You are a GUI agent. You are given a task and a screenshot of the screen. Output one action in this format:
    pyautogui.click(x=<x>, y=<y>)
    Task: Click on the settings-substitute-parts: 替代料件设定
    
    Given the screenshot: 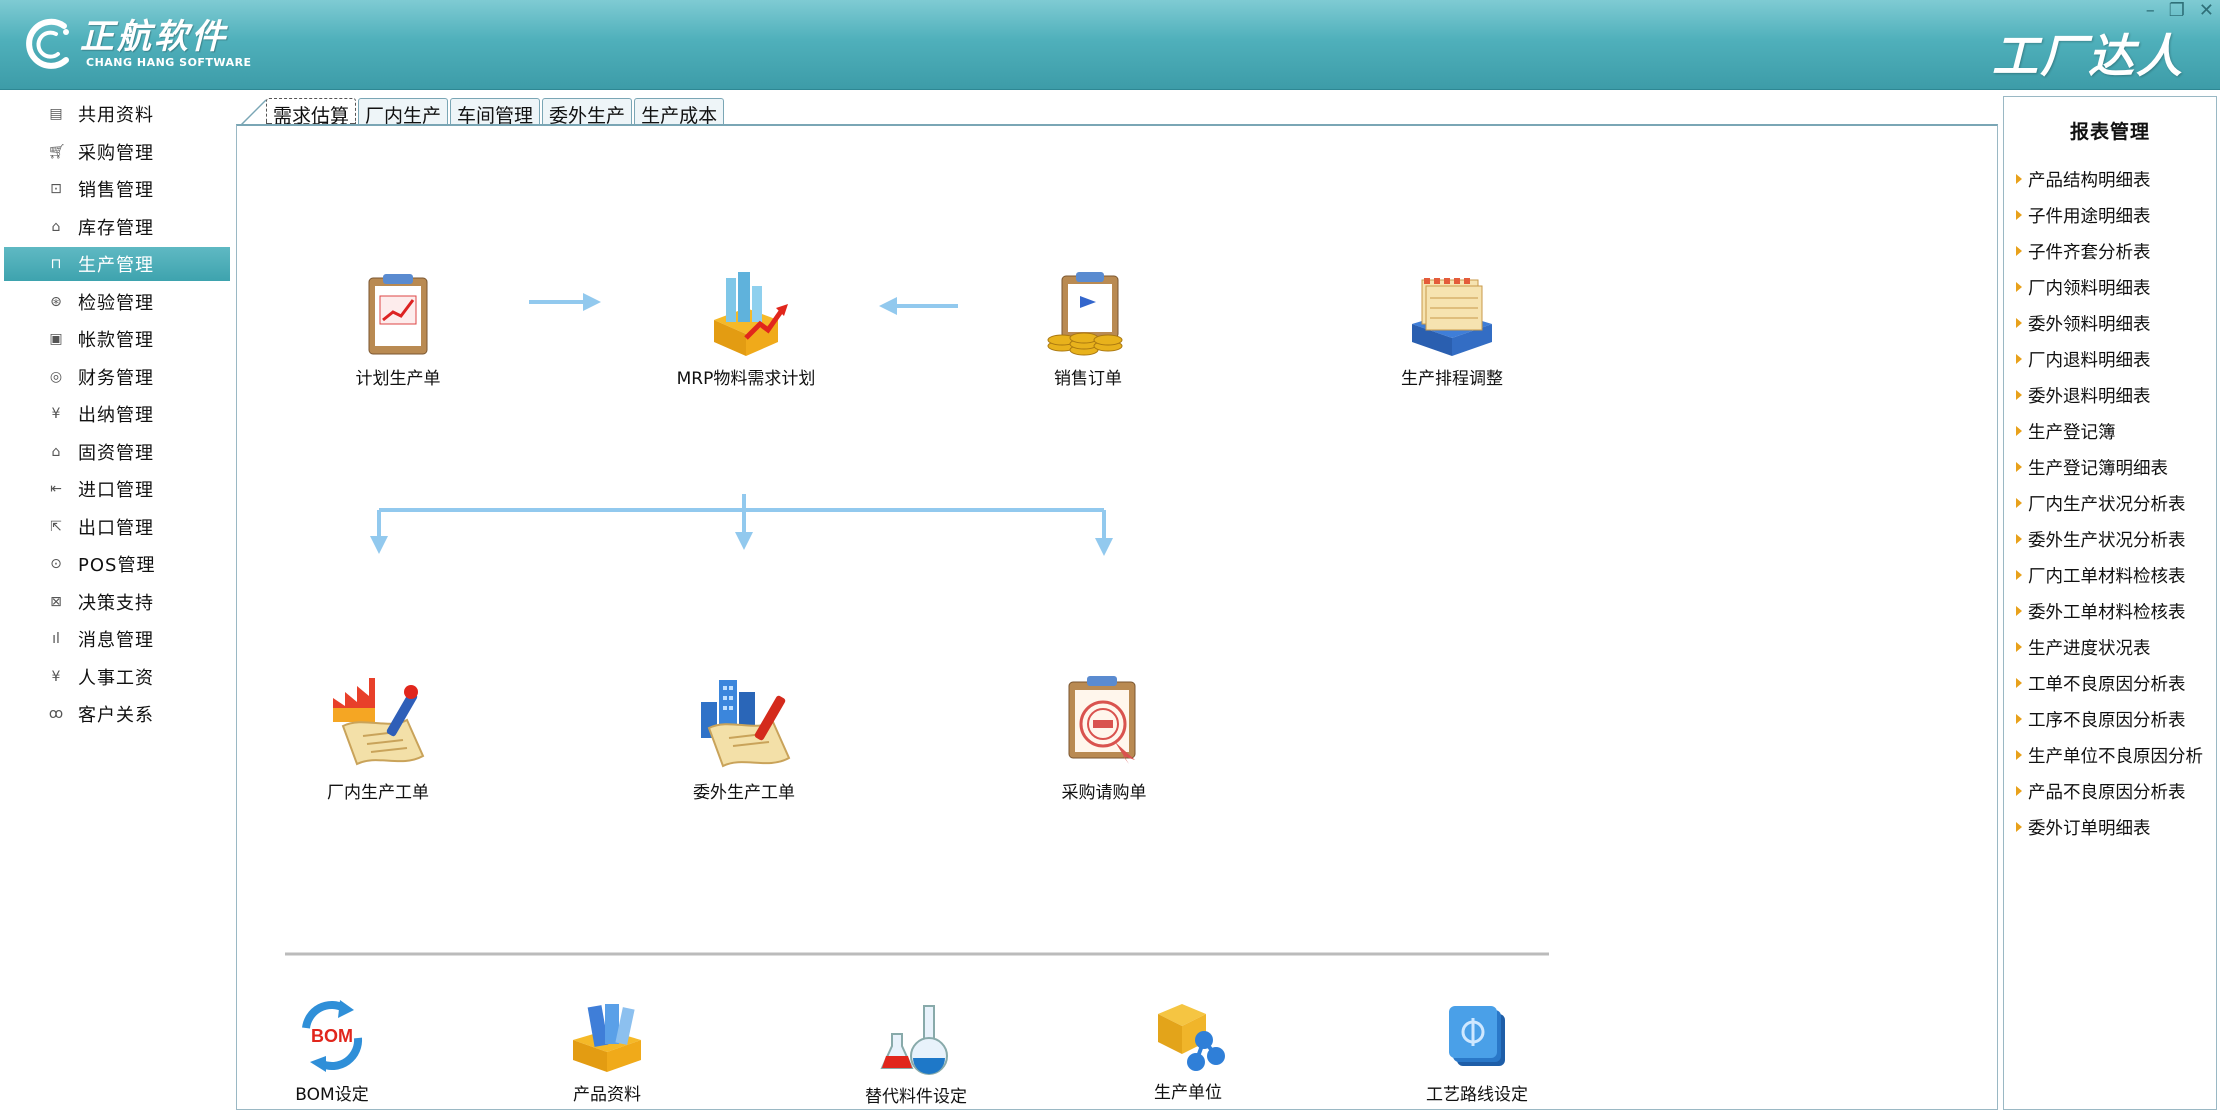 What is the action you would take?
    pyautogui.click(x=916, y=1053)
    